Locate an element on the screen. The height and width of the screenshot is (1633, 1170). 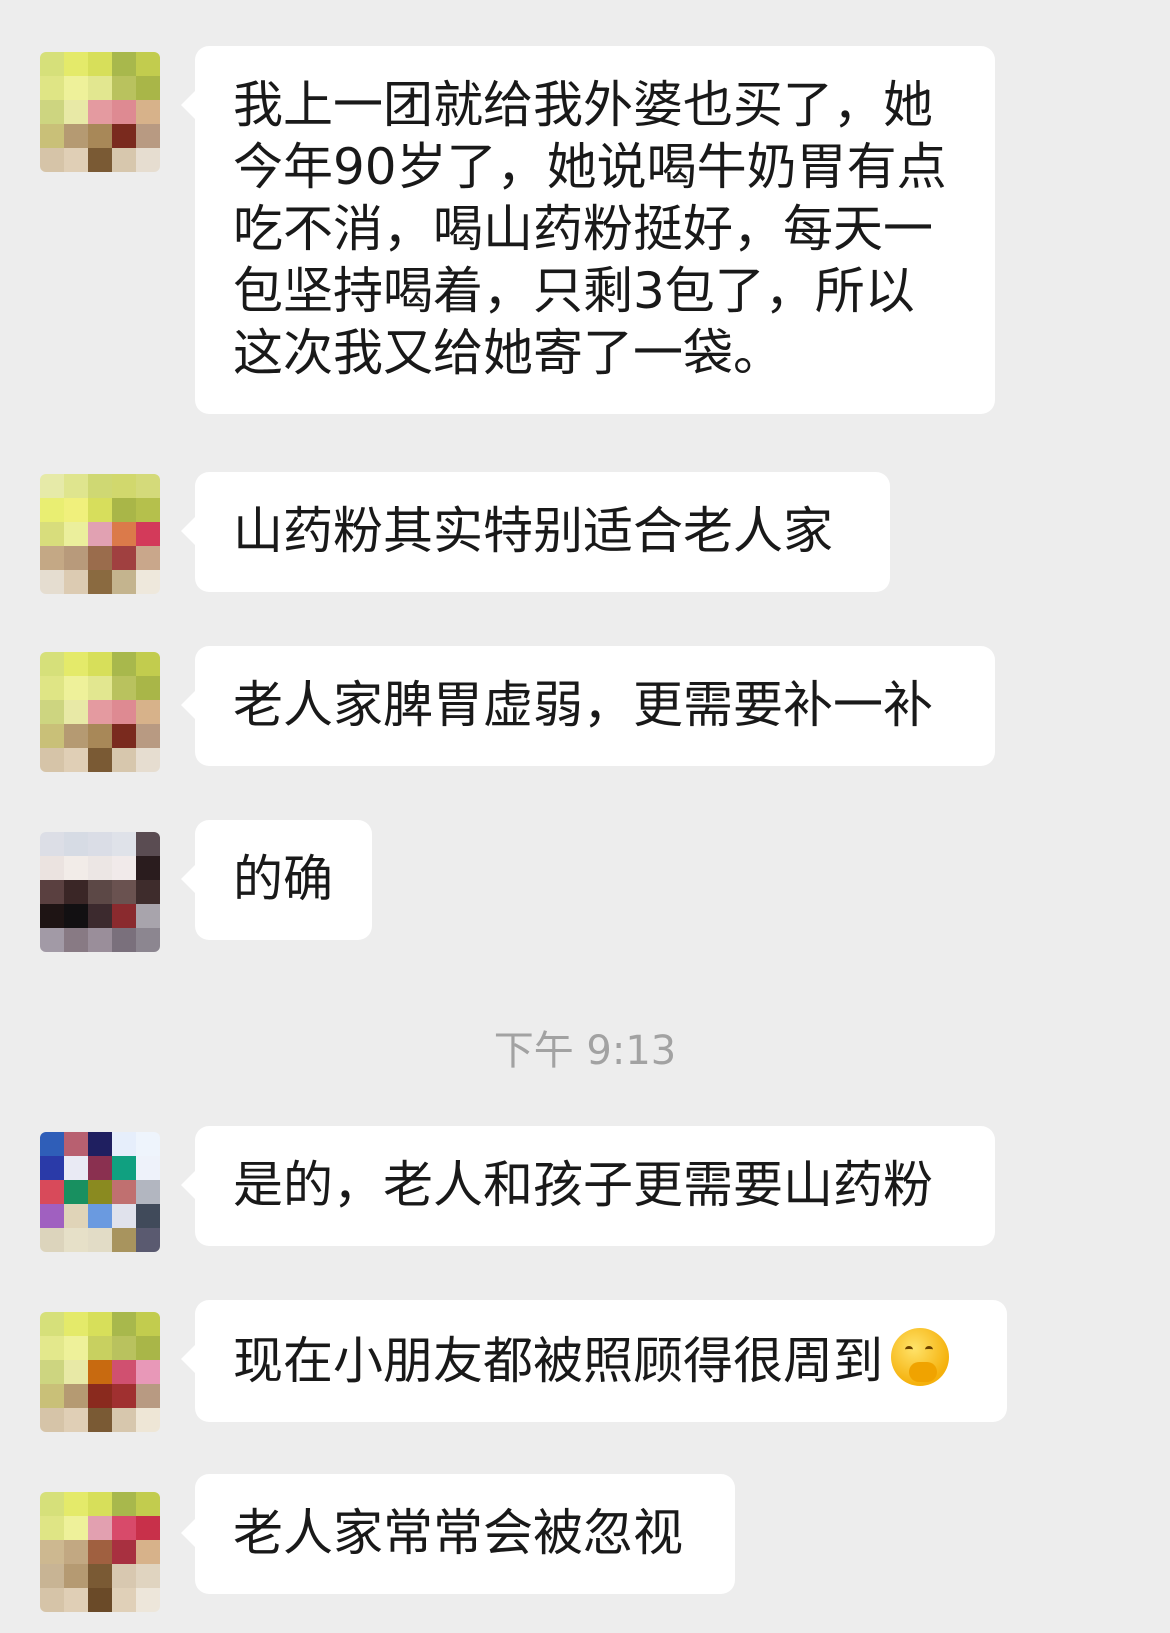
message-bubble: 老人家脾胃虚弱，更需要补一补 is located at coordinates (588, 706).